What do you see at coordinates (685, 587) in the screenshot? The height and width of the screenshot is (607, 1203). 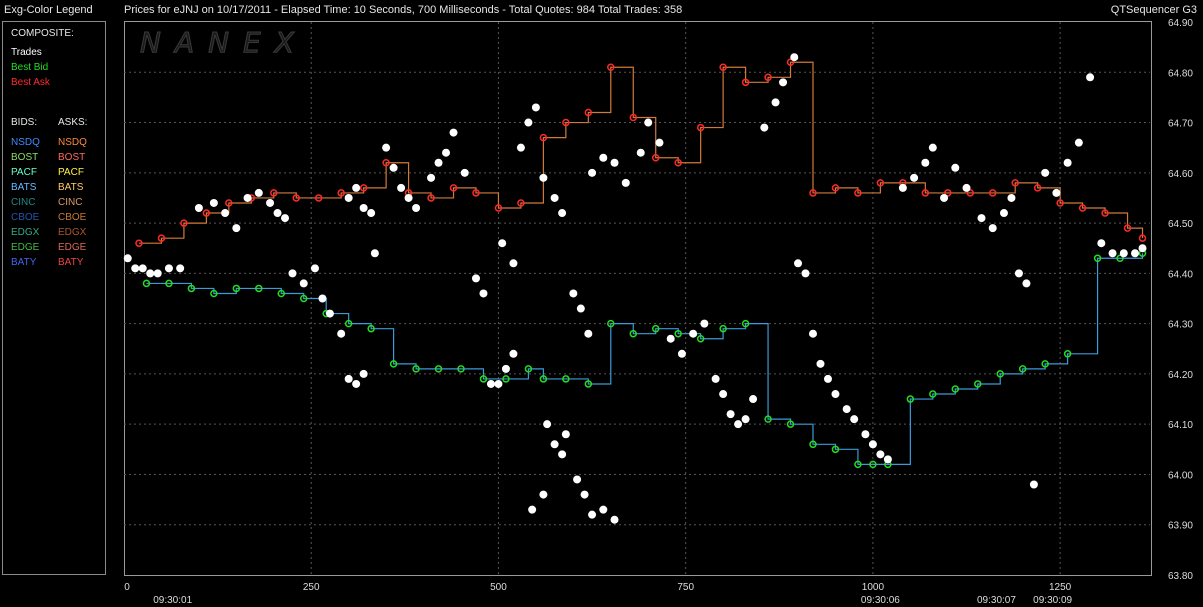 I see `x-tick-label: 750` at bounding box center [685, 587].